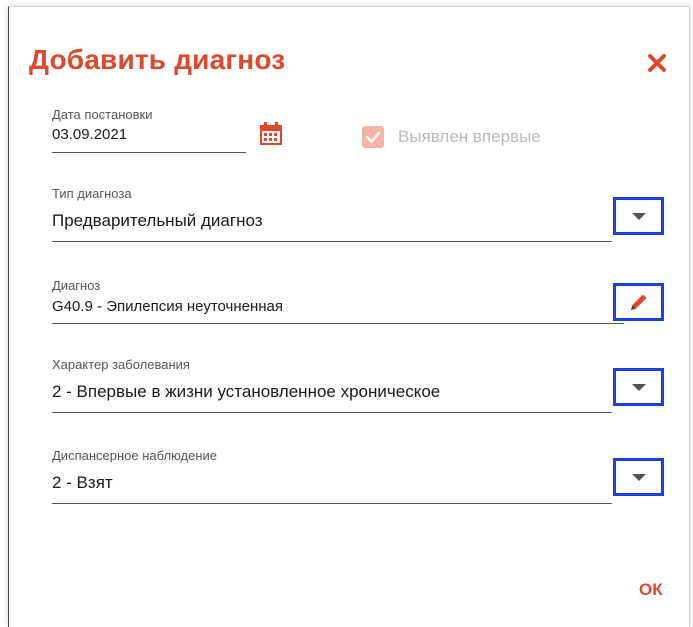 This screenshot has width=693, height=627. What do you see at coordinates (651, 590) in the screenshot?
I see `ok-button: ОК` at bounding box center [651, 590].